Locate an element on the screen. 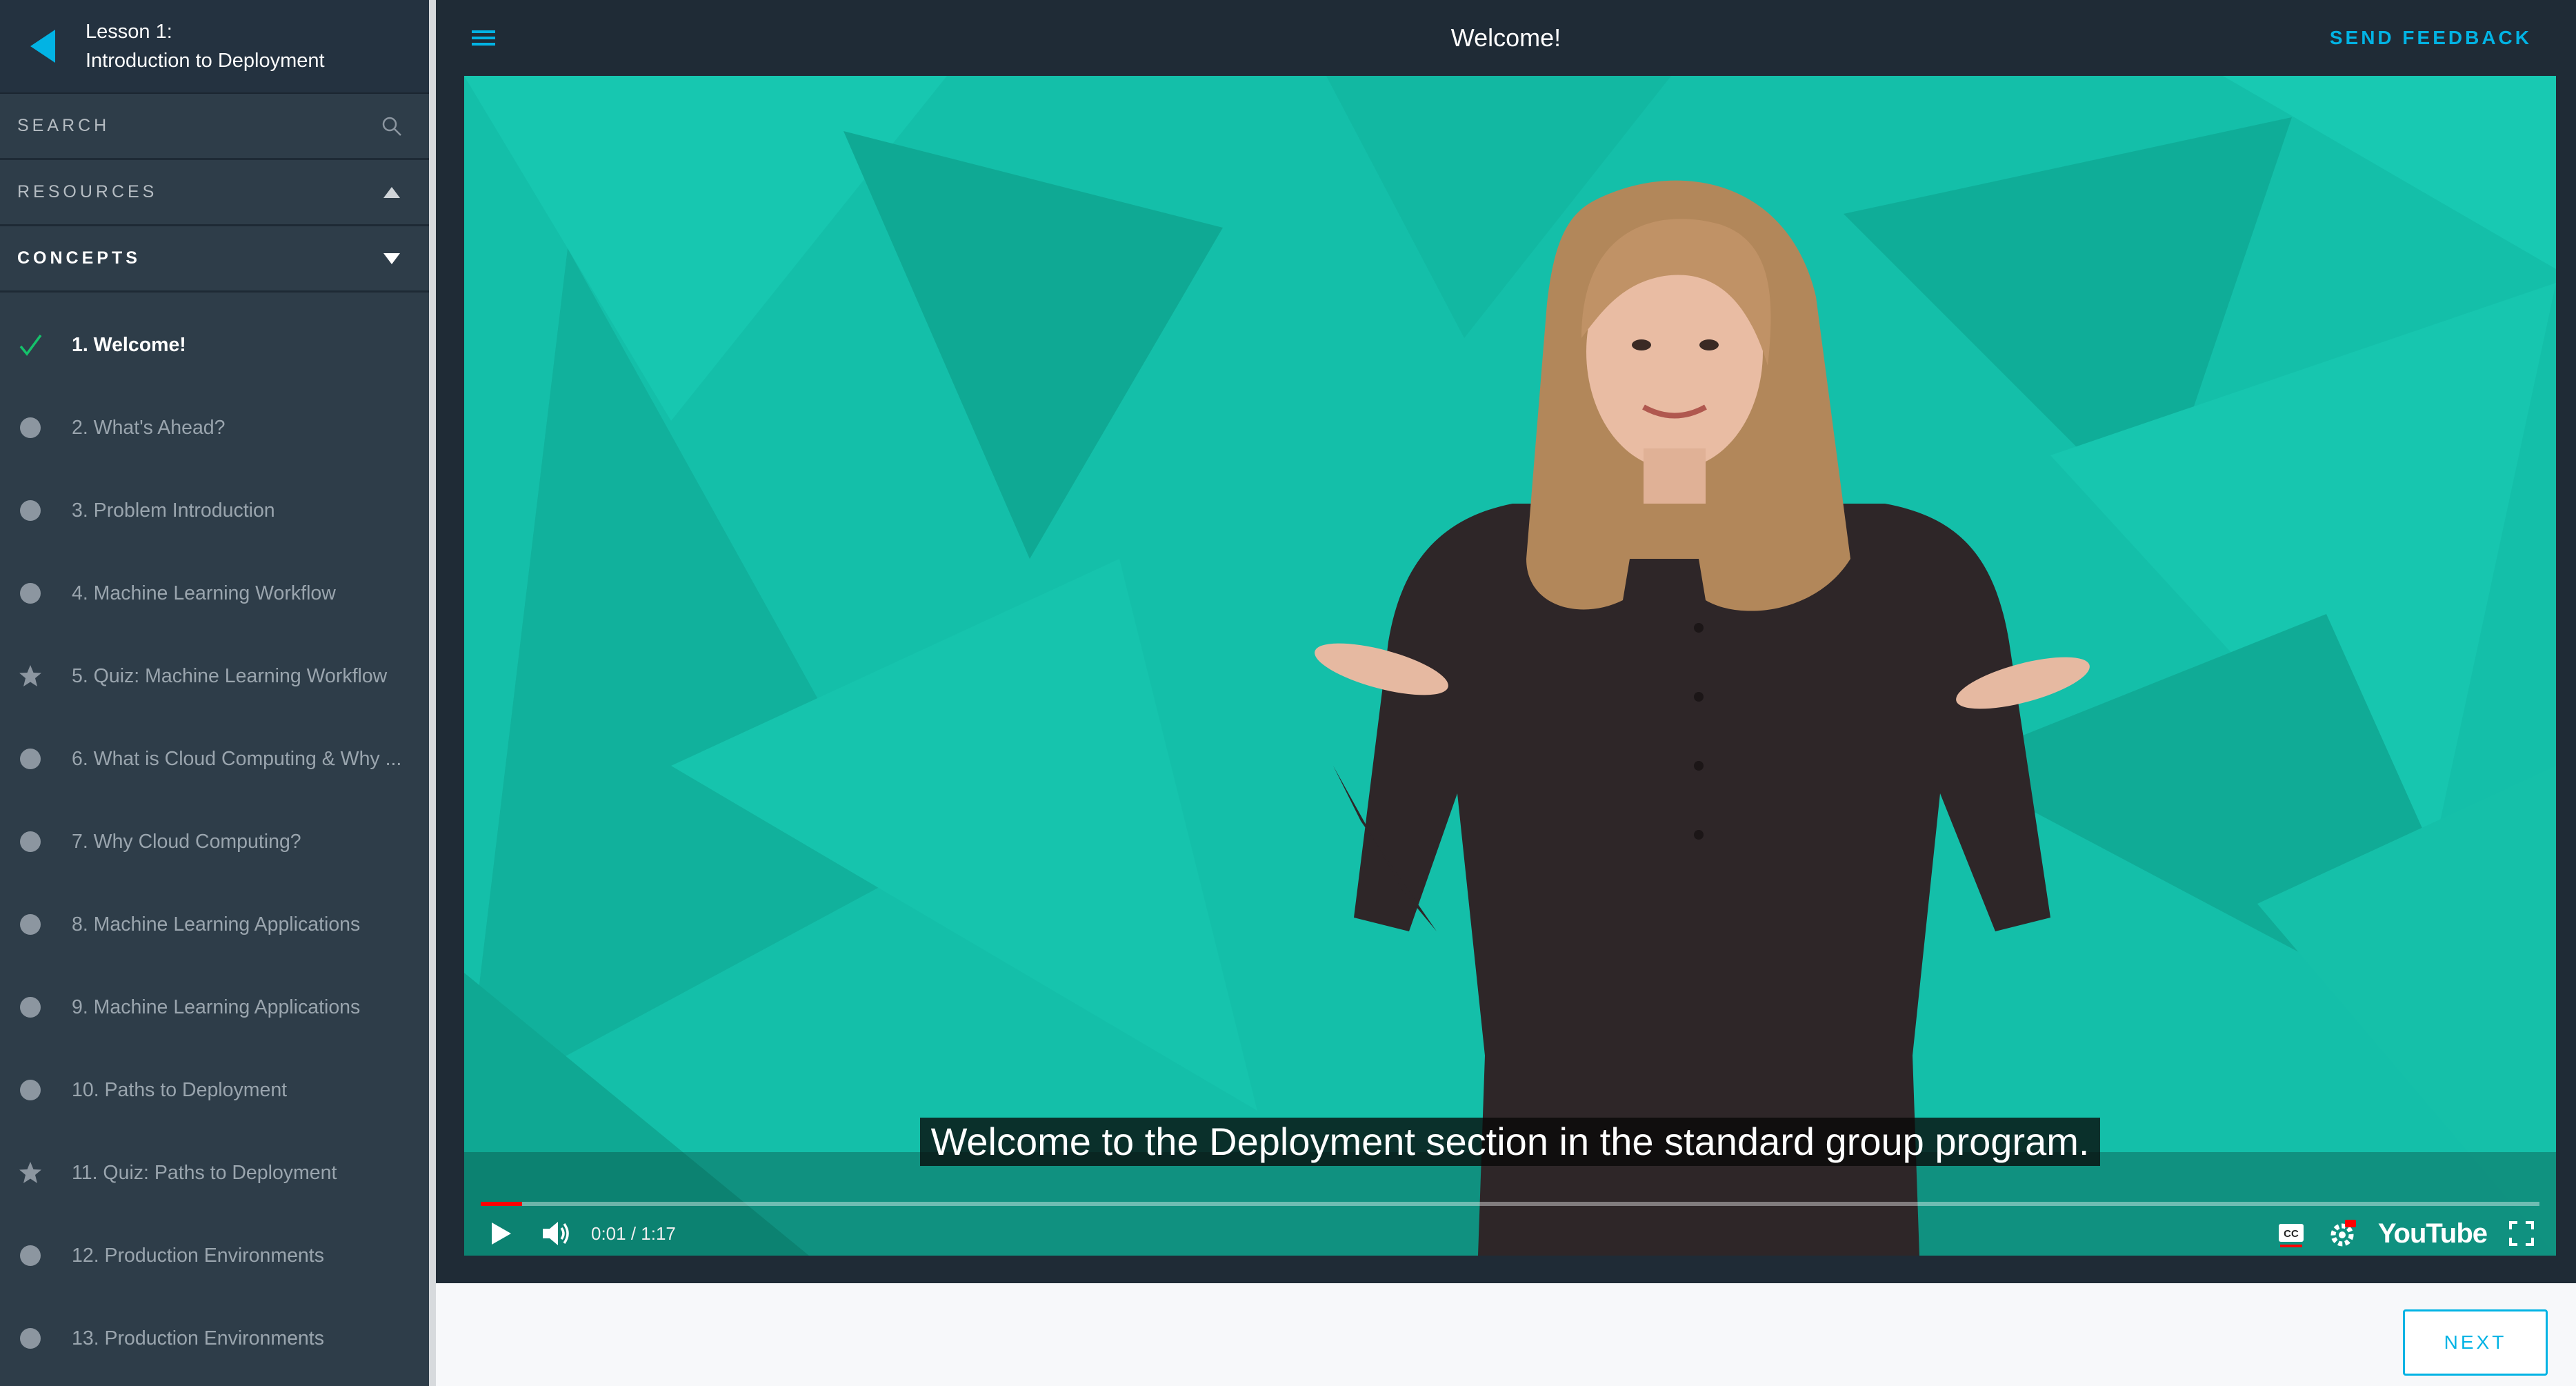 This screenshot has width=2576, height=1386. video-progress-bar is located at coordinates (1510, 1204).